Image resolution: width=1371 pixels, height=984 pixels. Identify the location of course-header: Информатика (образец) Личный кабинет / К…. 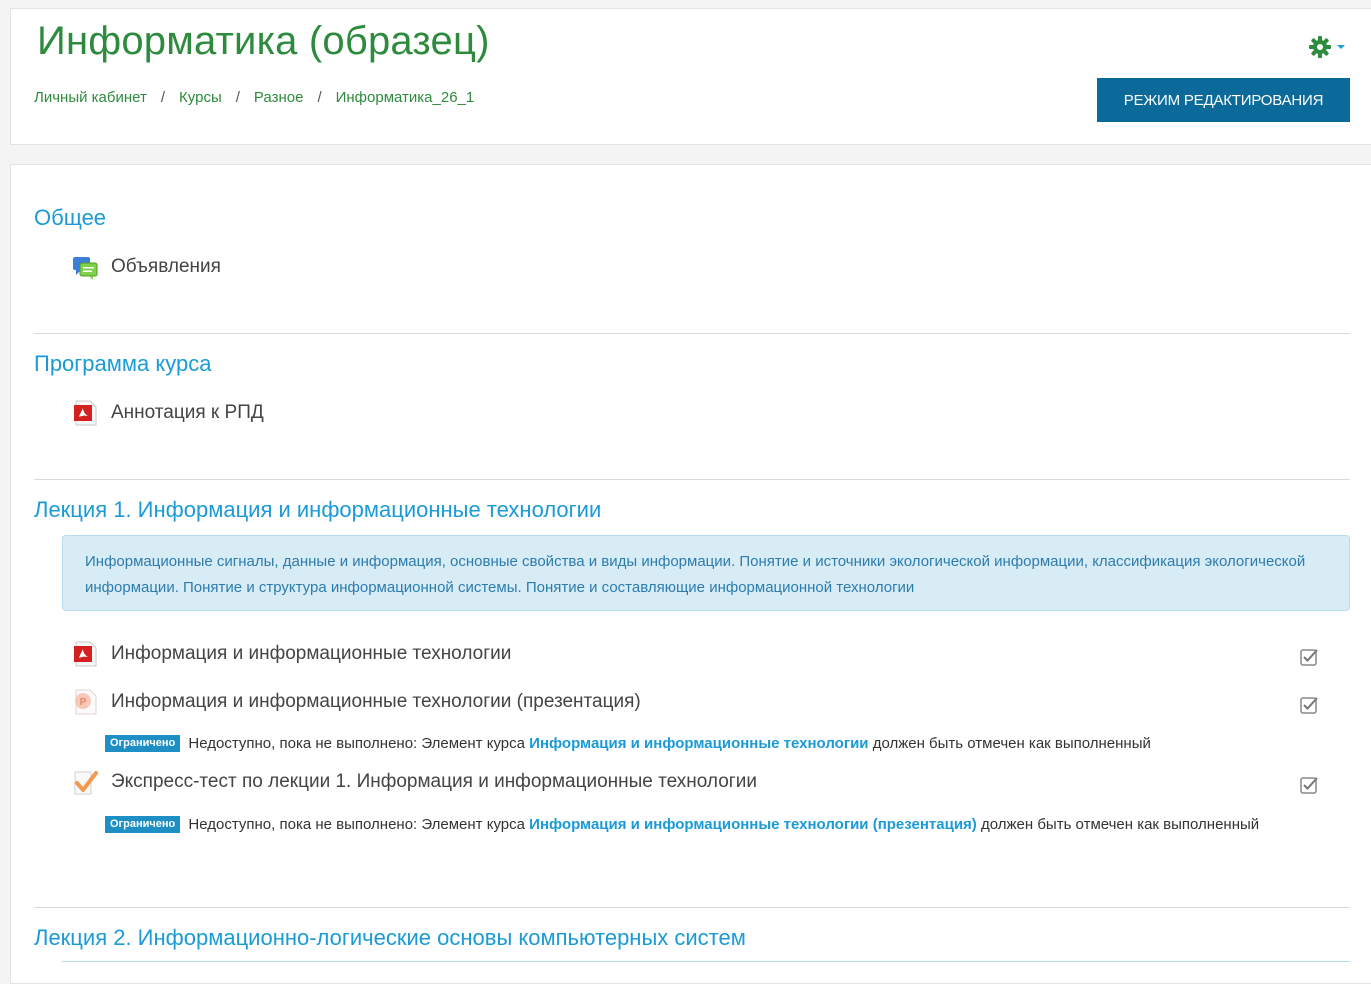
(690, 76).